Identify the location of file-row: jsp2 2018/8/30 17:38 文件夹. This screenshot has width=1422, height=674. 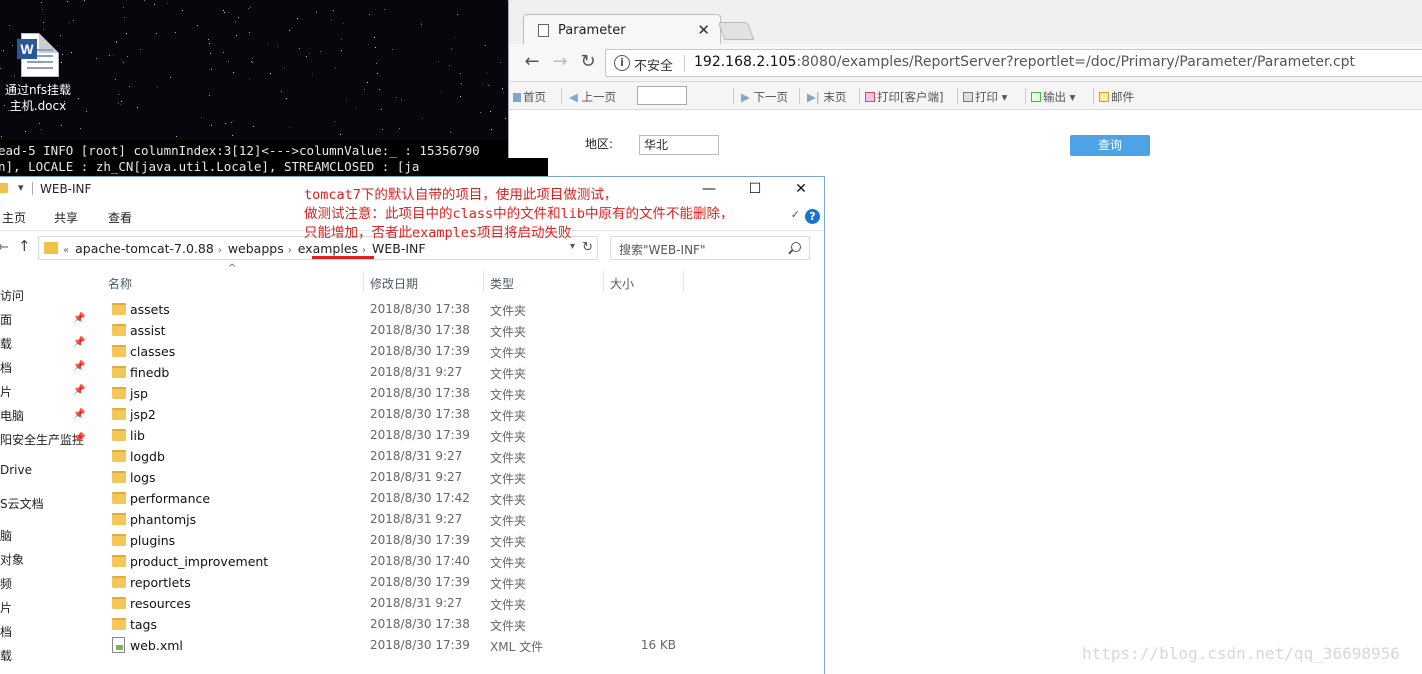
(456, 414).